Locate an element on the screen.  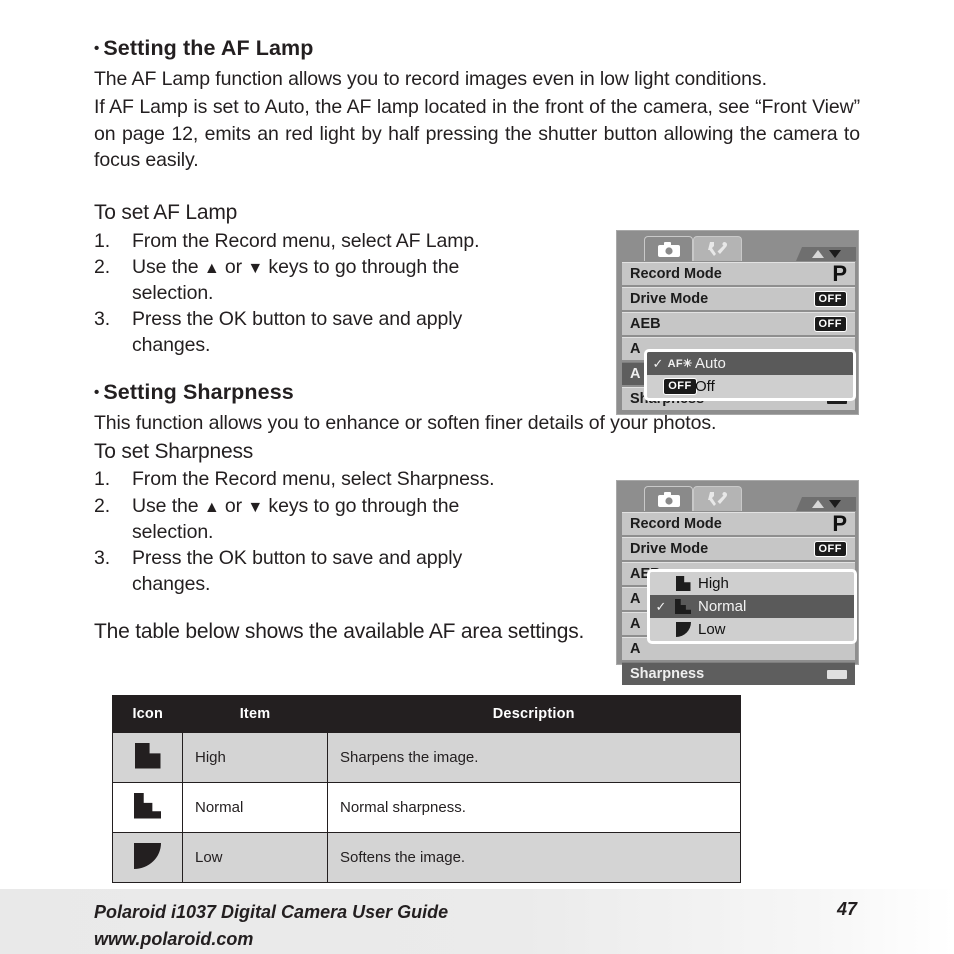
af-lamp-step-1: 1. From the Record menu, select AF Lamp. is located at coordinates (346, 241).